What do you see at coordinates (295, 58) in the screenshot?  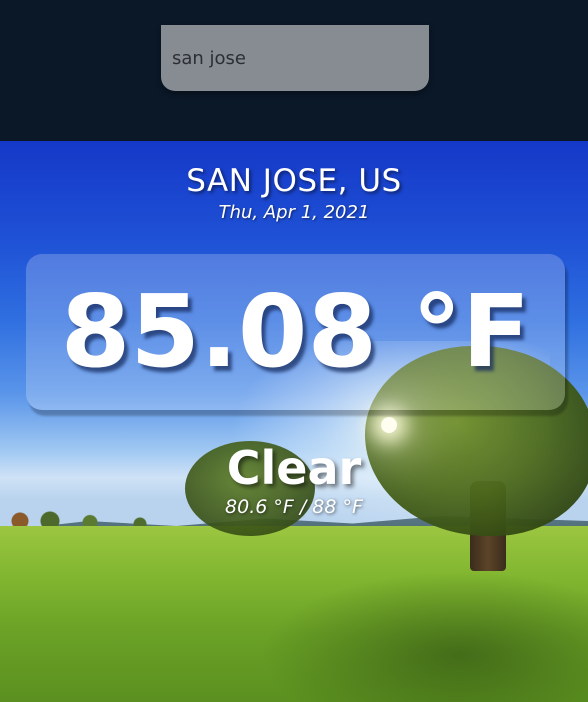 I see `search-input` at bounding box center [295, 58].